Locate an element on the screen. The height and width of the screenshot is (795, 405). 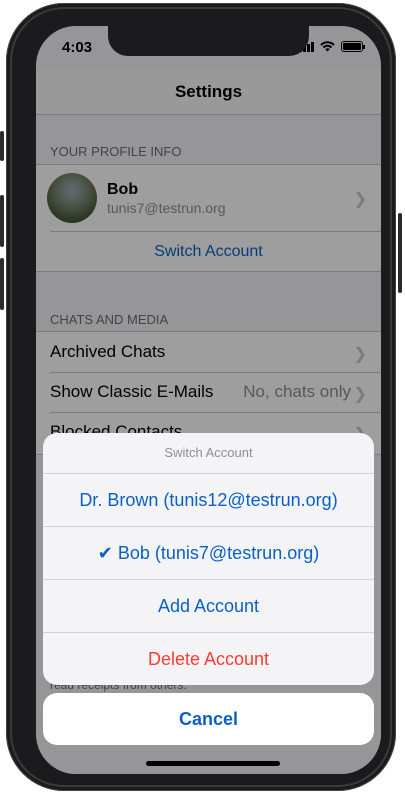
account-option-bob-selected: ✔ Bob (tunis7@testrun.org) is located at coordinates (208, 553).